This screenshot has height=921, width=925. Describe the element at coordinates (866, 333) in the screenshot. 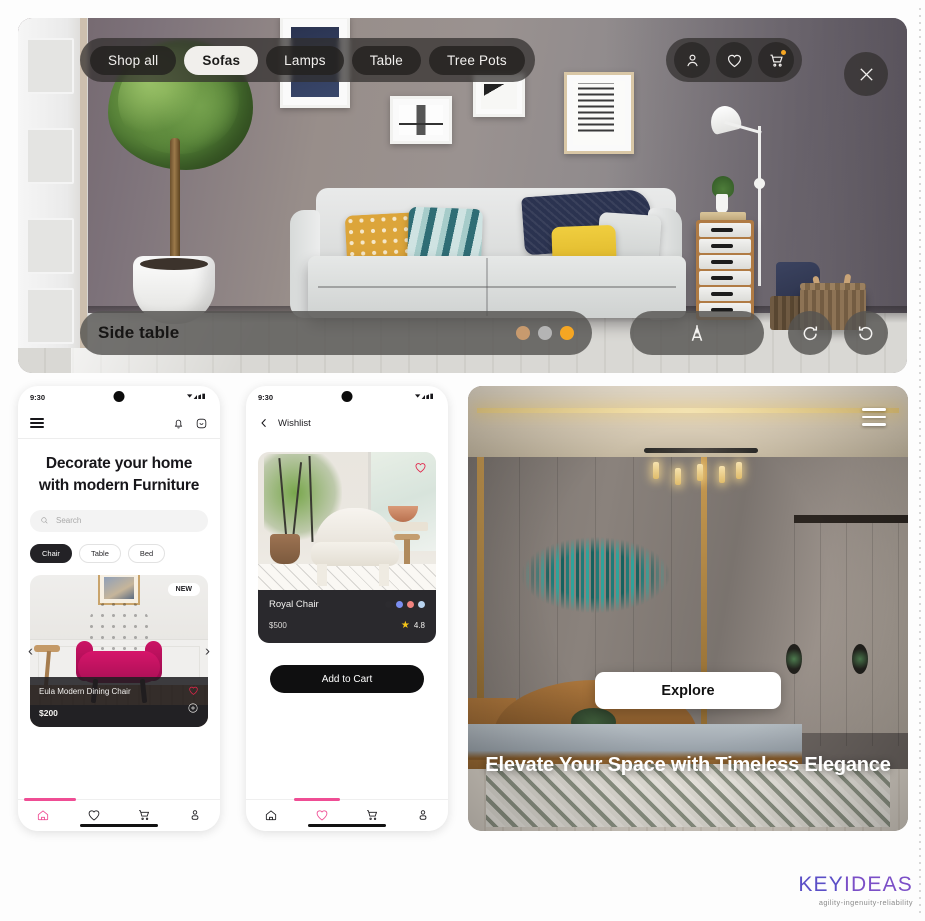

I see `undo-icon` at that location.